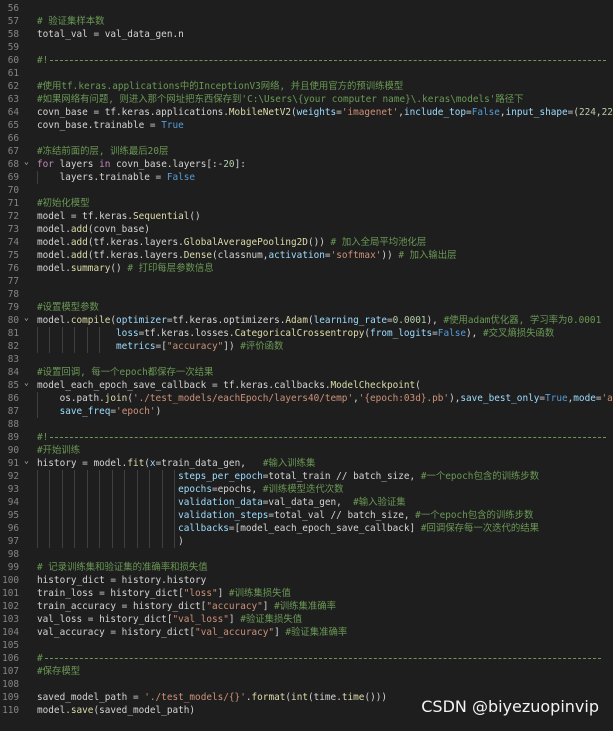  What do you see at coordinates (306, 125) in the screenshot?
I see `code-line: 65 covn_base.trainable = True` at bounding box center [306, 125].